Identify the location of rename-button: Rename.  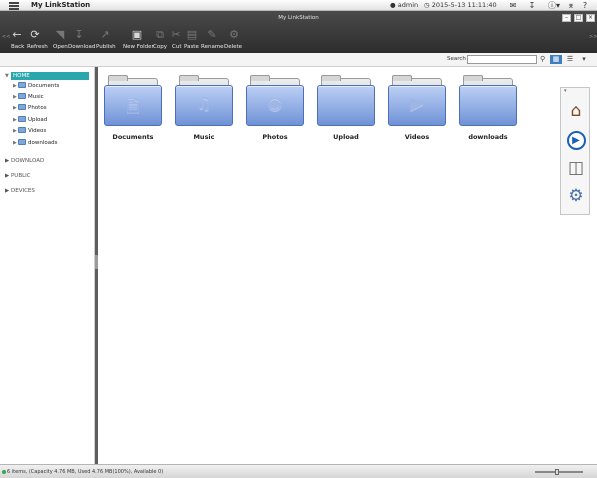
(212, 47).